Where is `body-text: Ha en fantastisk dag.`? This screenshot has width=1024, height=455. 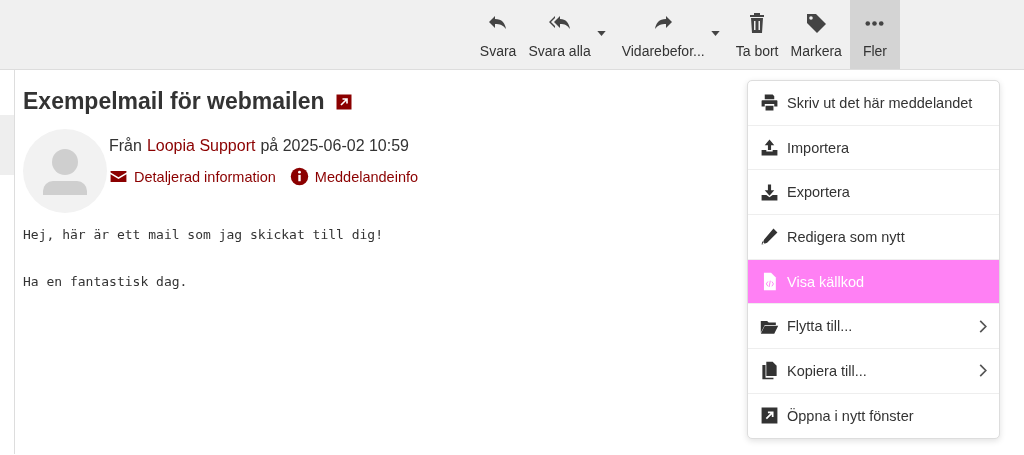 body-text: Ha en fantastisk dag. is located at coordinates (106, 281).